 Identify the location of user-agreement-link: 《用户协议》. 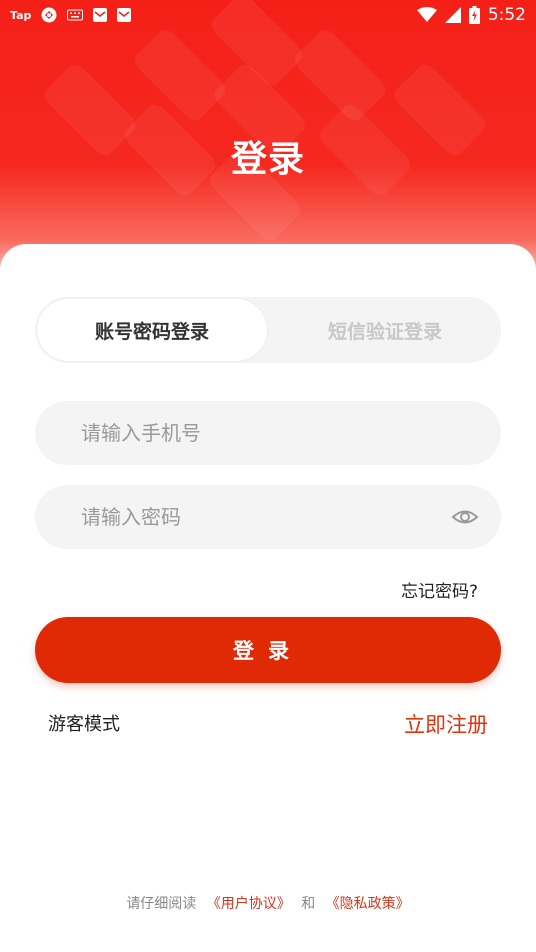
(249, 904).